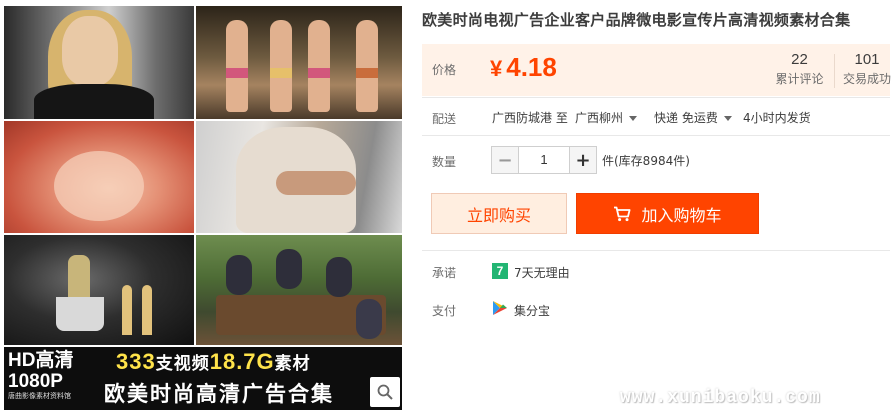 The height and width of the screenshot is (413, 894). Describe the element at coordinates (720, 398) in the screenshot. I see `site-watermark: www.xunibaoku.com` at that location.